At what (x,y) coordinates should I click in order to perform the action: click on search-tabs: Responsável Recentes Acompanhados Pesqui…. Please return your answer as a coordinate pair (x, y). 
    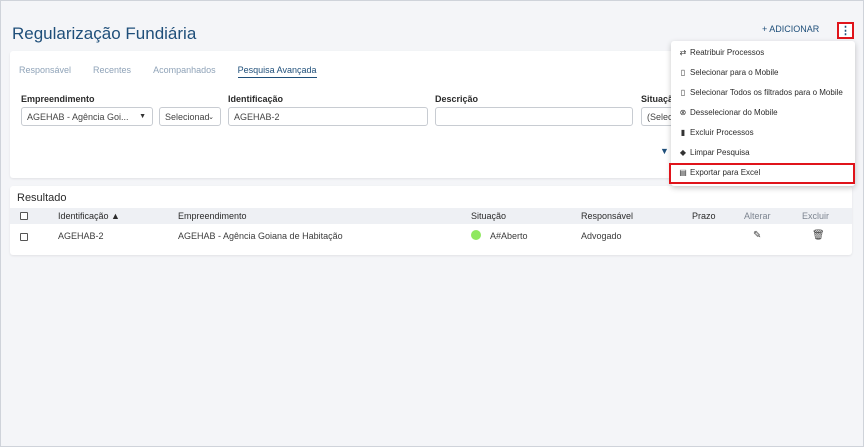
    Looking at the image, I should click on (179, 71).